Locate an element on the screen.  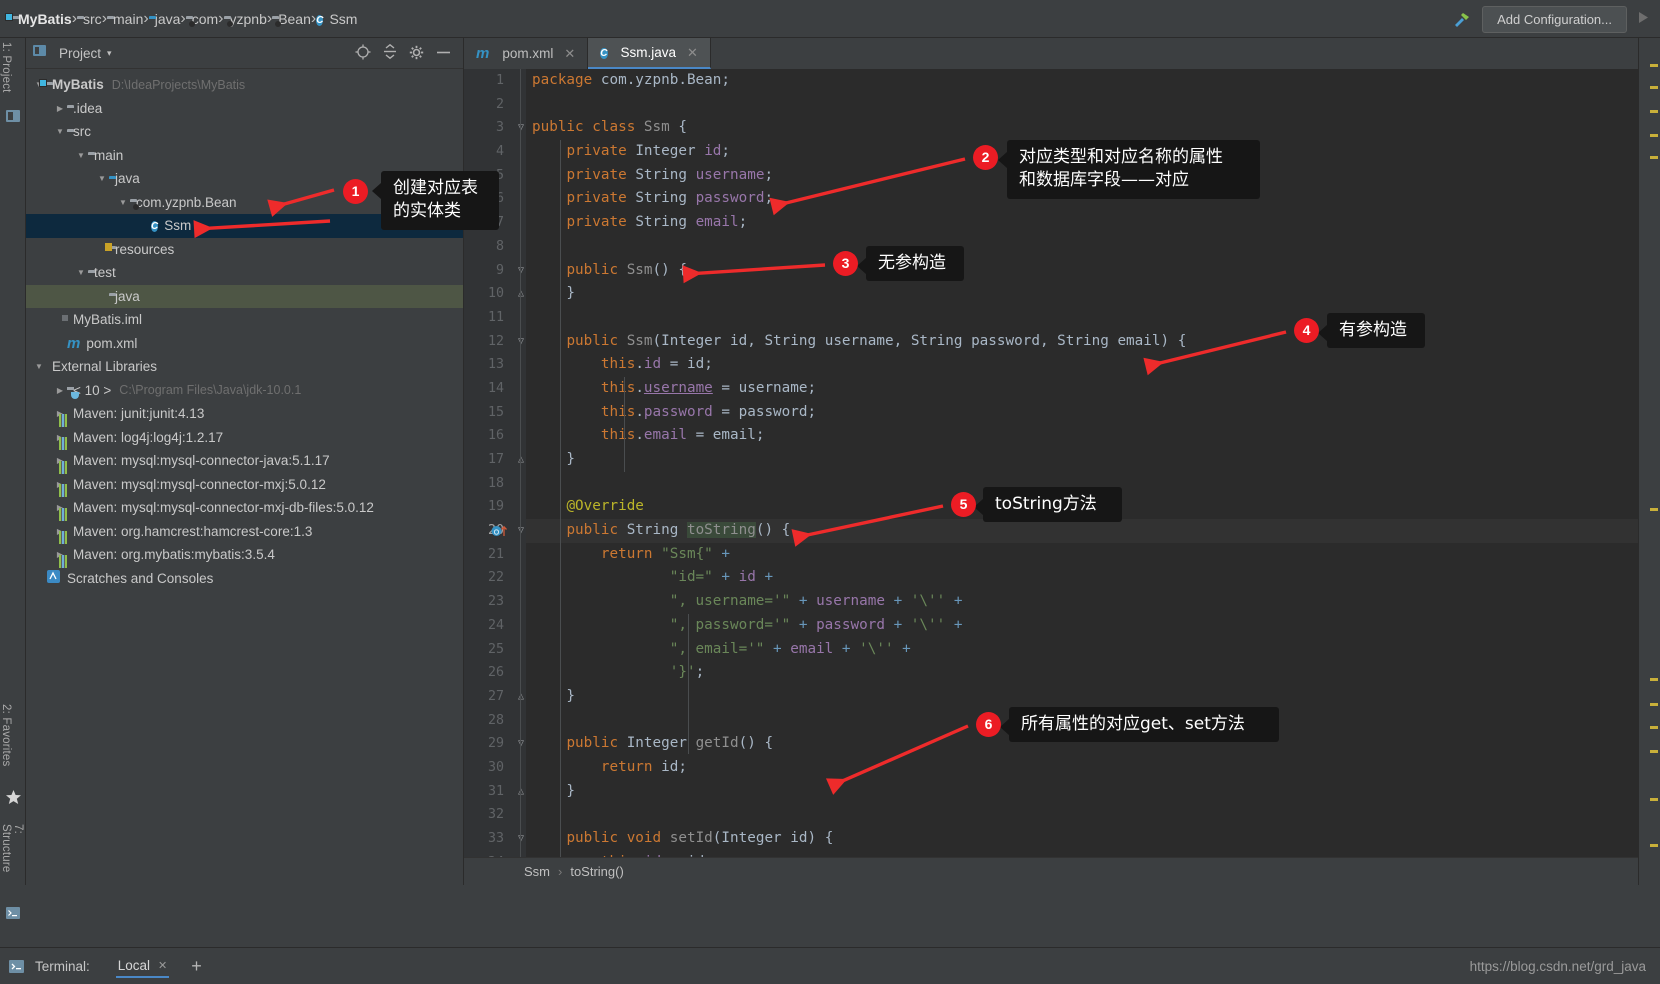
tree-item-idea: ▶ .idea is located at coordinates (244, 109).